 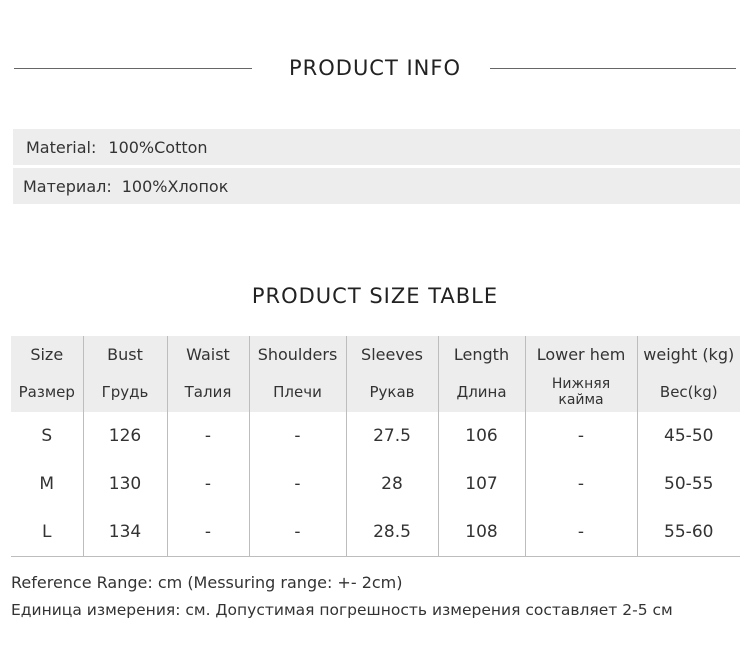 I want to click on heading-divider-right, so click(x=613, y=68).